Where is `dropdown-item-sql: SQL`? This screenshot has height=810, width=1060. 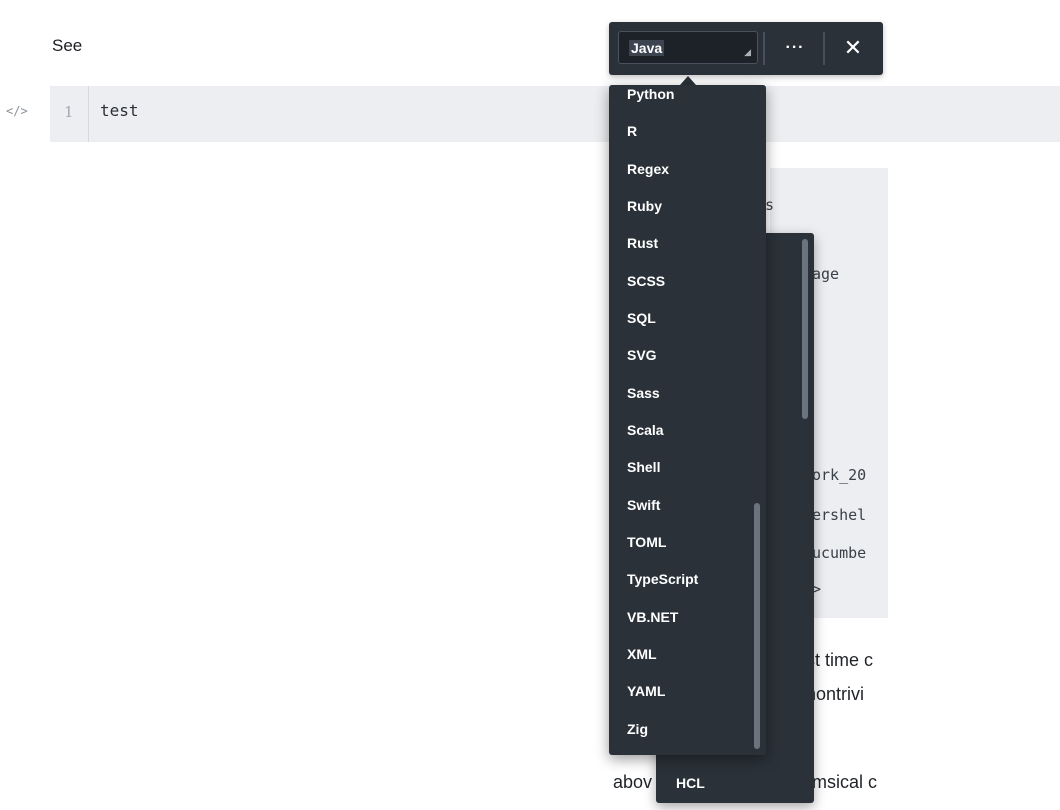
dropdown-item-sql: SQL is located at coordinates (641, 318).